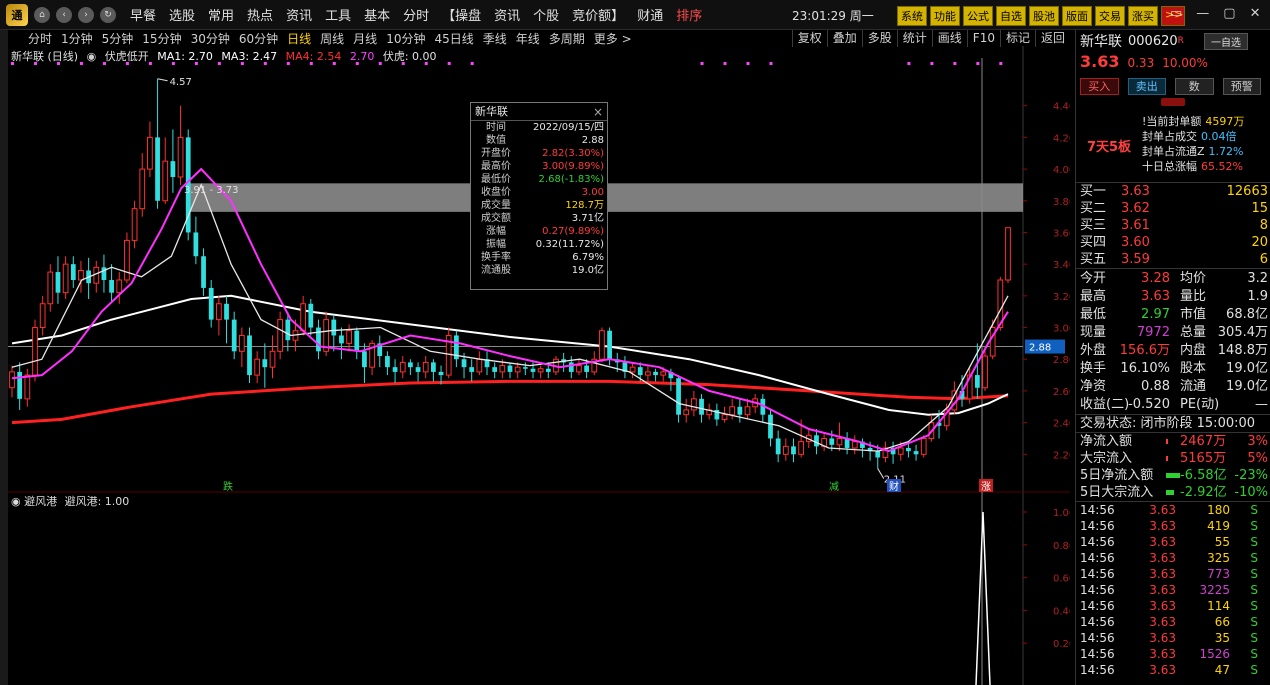 This screenshot has width=1270, height=685. I want to click on chart-tool-button: F10, so click(983, 38).